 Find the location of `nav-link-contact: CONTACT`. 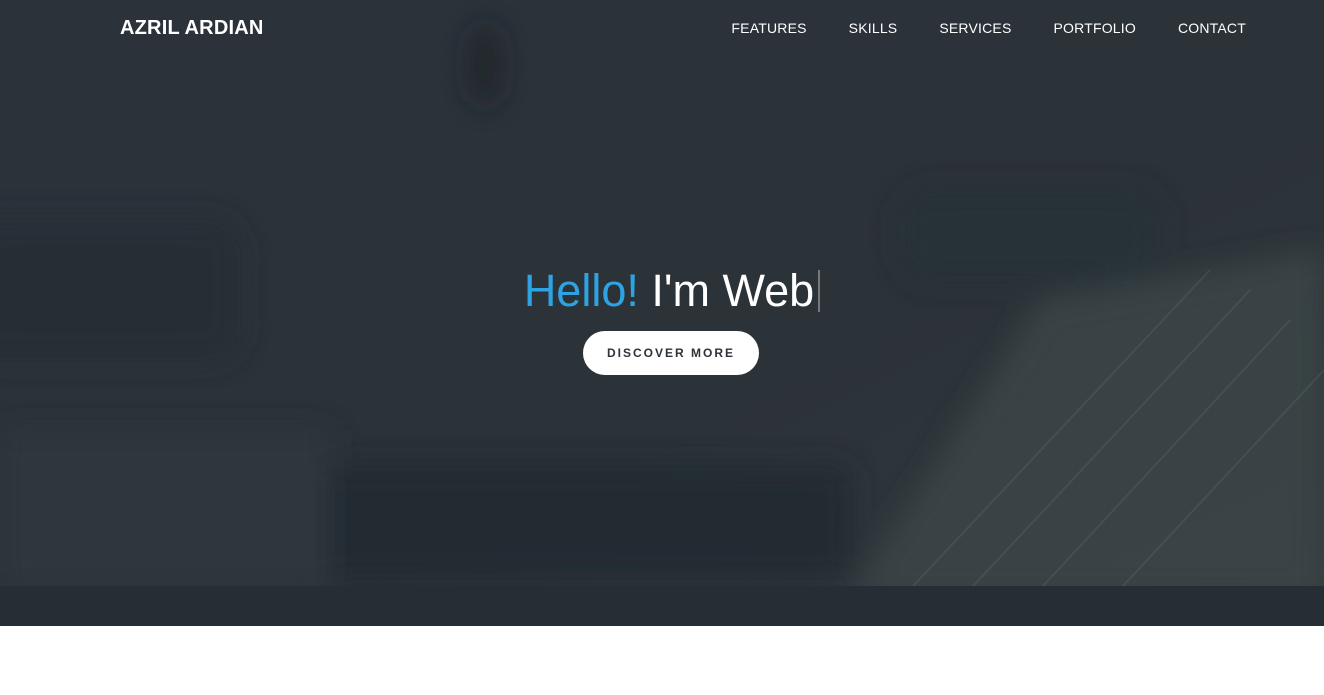

nav-link-contact: CONTACT is located at coordinates (1212, 28).